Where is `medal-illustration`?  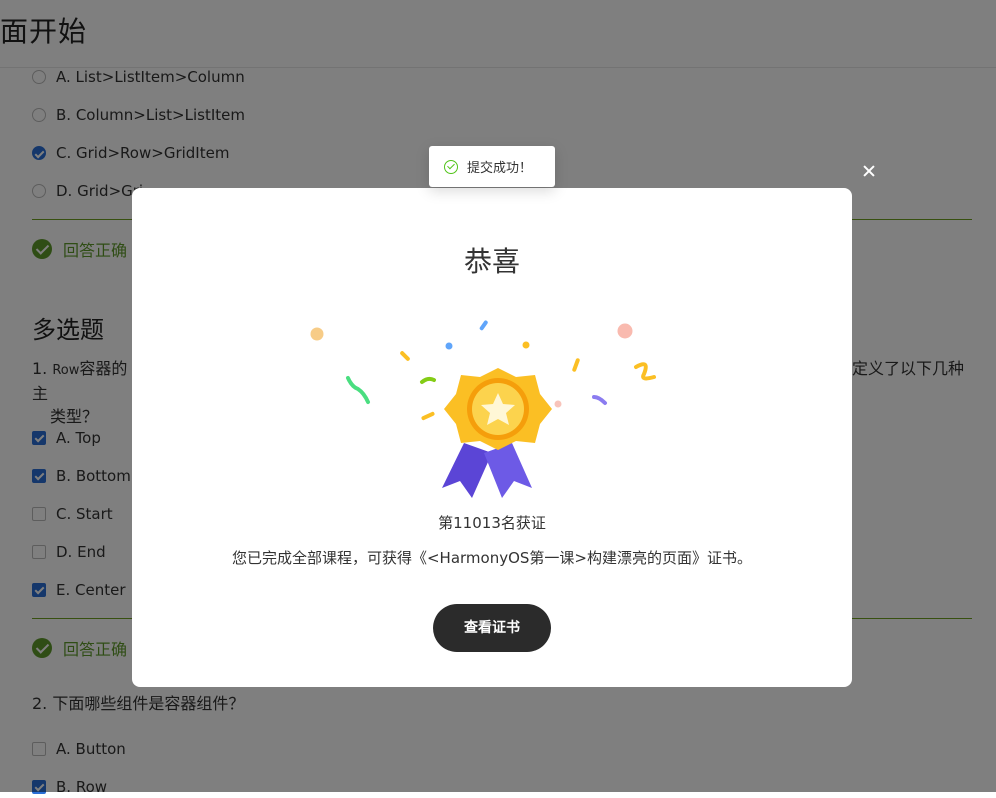
medal-illustration is located at coordinates (483, 409).